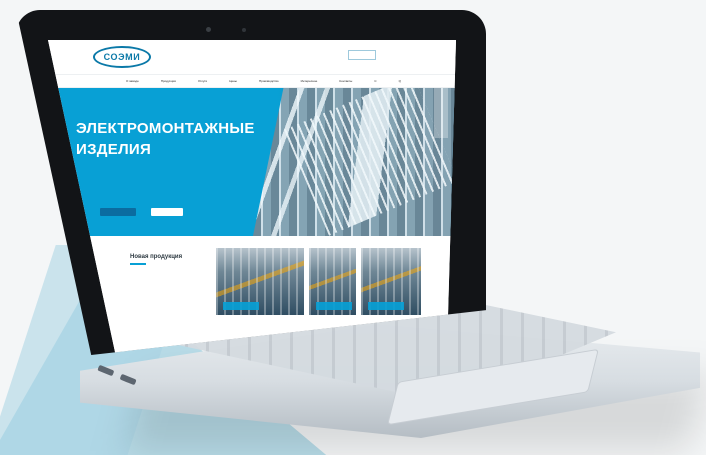  I want to click on section-underline, so click(138, 264).